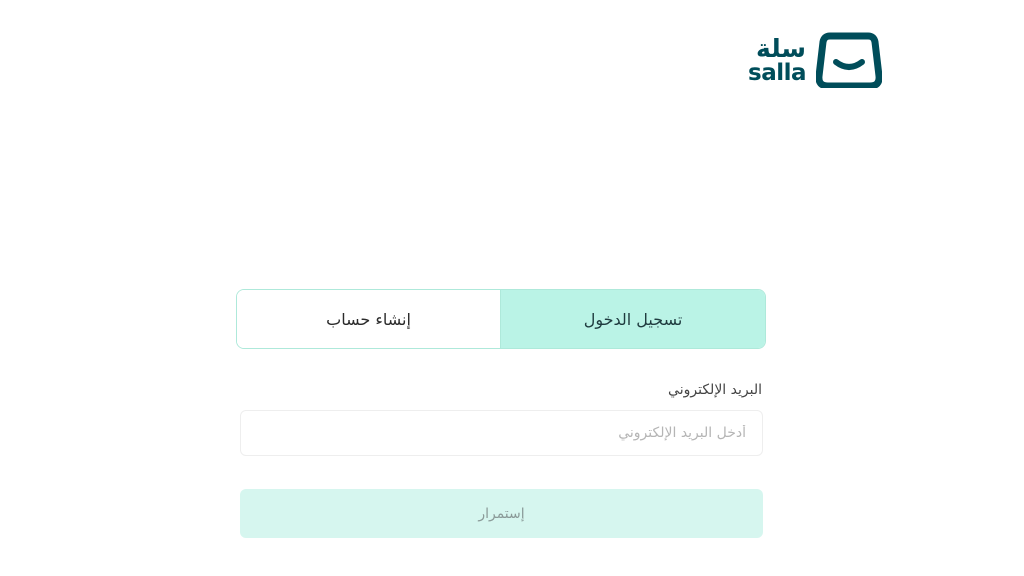  I want to click on tab-register-label: إنشاء حساب, so click(368, 319).